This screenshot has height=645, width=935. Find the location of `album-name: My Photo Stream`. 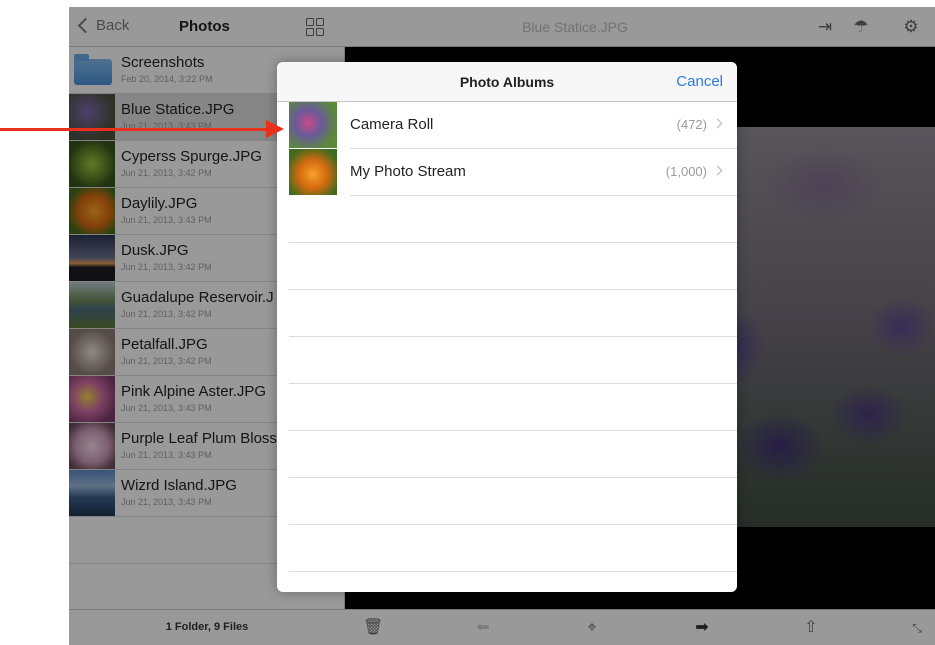

album-name: My Photo Stream is located at coordinates (408, 171).